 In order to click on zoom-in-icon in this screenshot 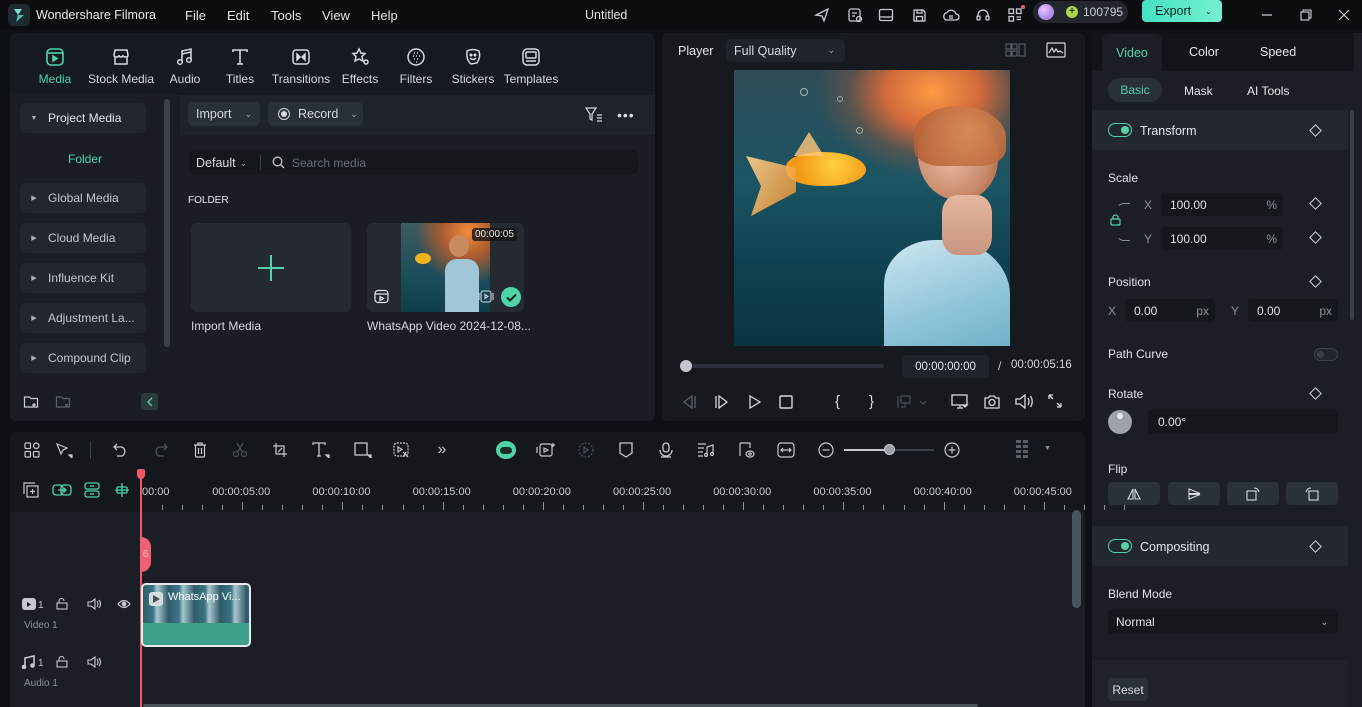, I will do `click(952, 450)`.